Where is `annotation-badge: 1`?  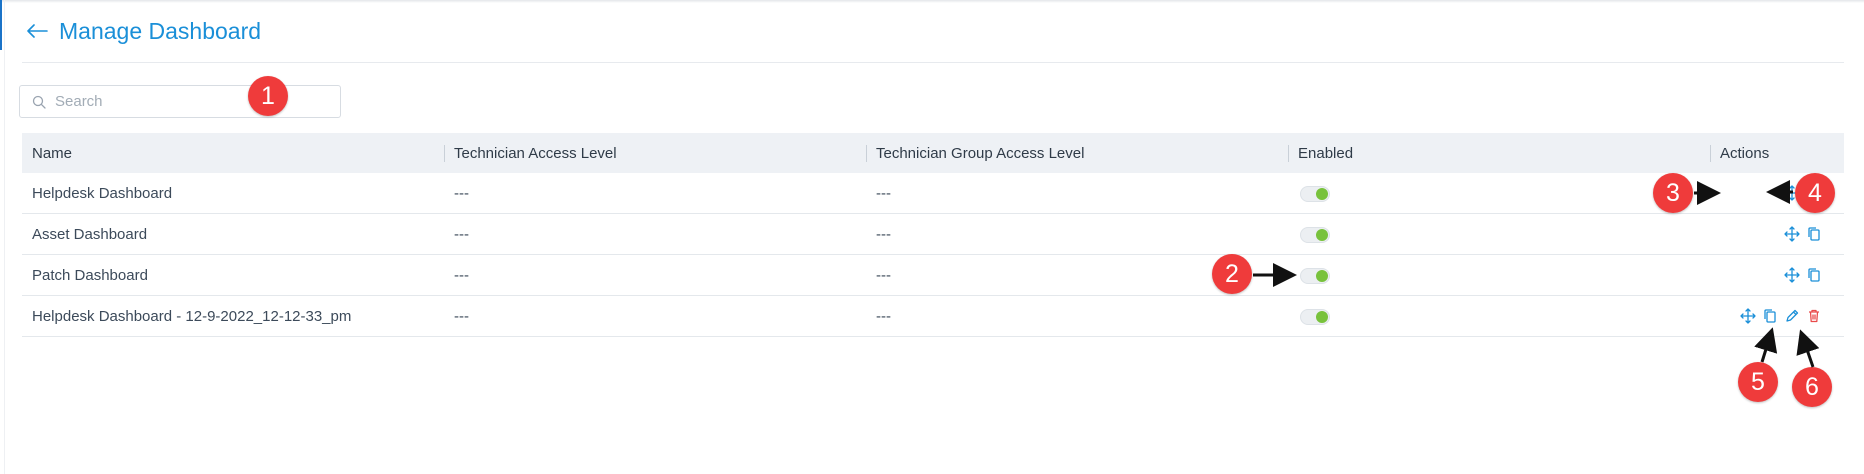 annotation-badge: 1 is located at coordinates (268, 96).